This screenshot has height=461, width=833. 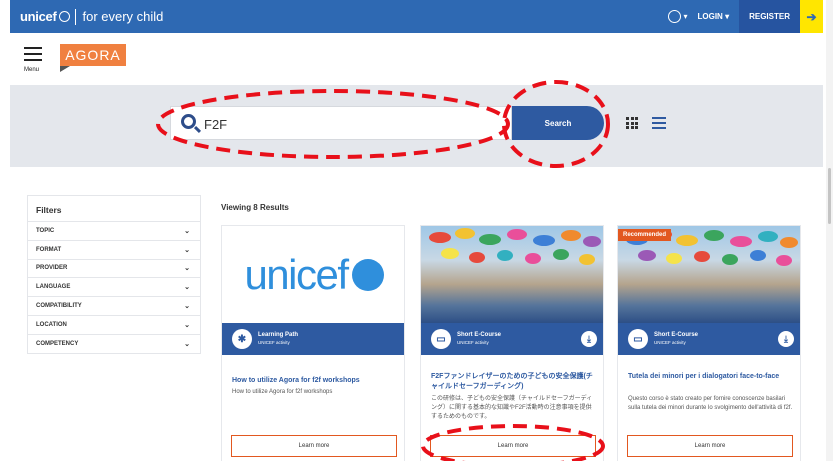 What do you see at coordinates (51, 324) in the screenshot?
I see `filter-label: LOCATION` at bounding box center [51, 324].